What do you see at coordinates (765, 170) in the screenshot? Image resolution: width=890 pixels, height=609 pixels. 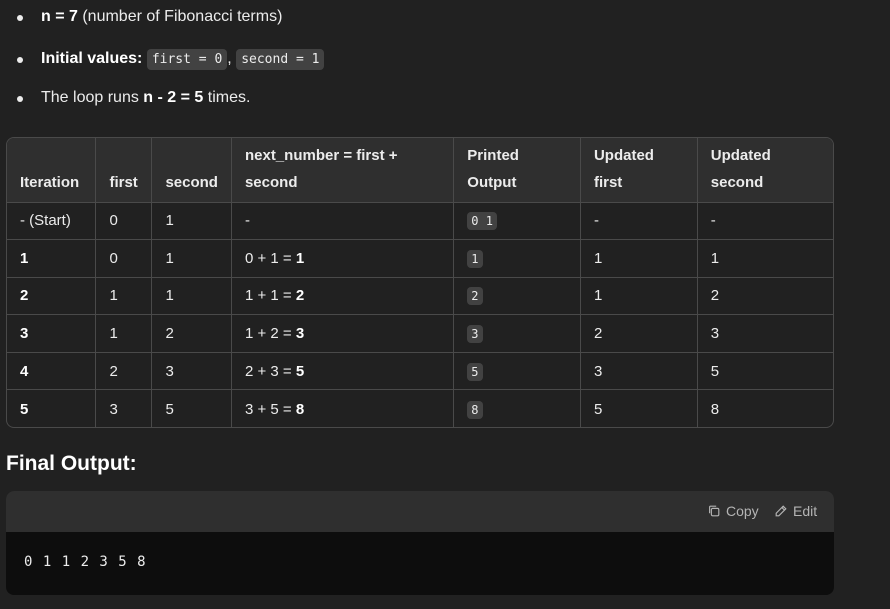 I see `header-updated-second: Updated second` at bounding box center [765, 170].